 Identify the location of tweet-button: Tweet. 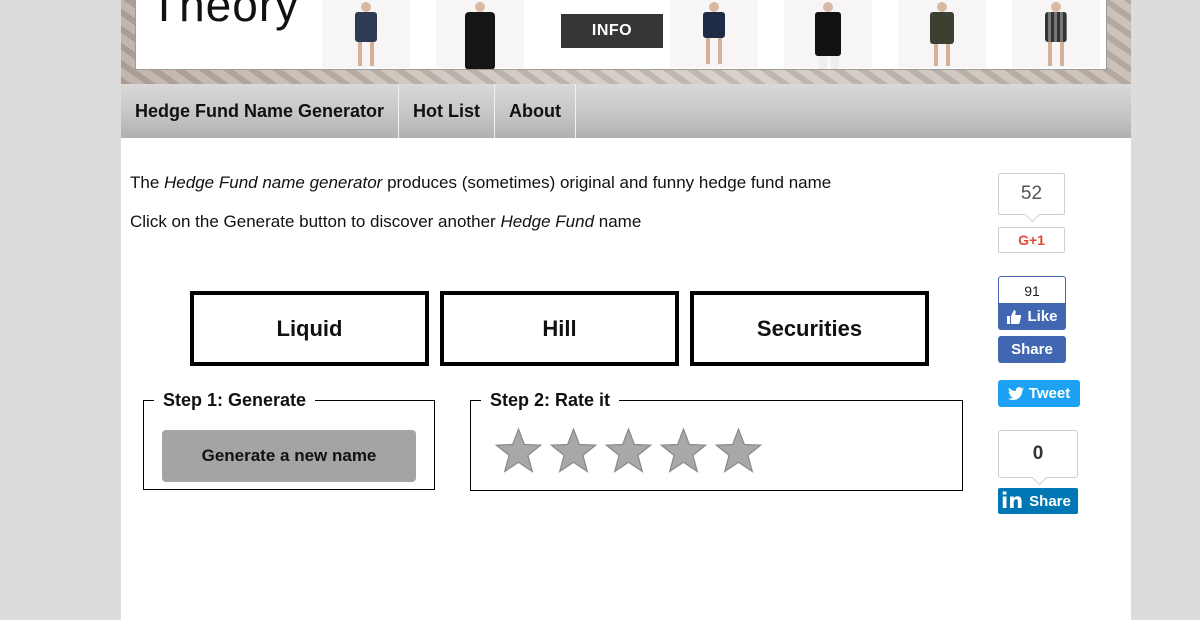
(1039, 393).